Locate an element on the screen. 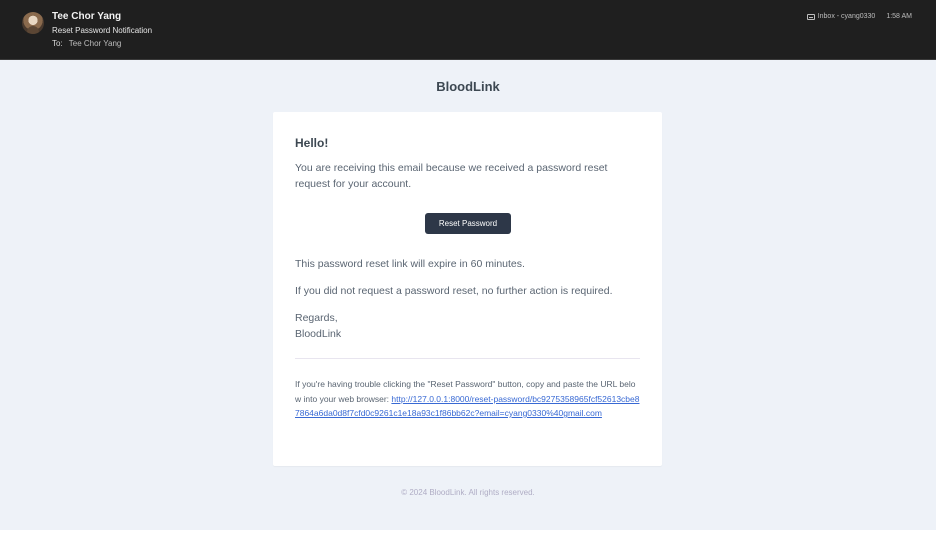 This screenshot has width=936, height=534. received-time: 1:58 AM is located at coordinates (899, 16).